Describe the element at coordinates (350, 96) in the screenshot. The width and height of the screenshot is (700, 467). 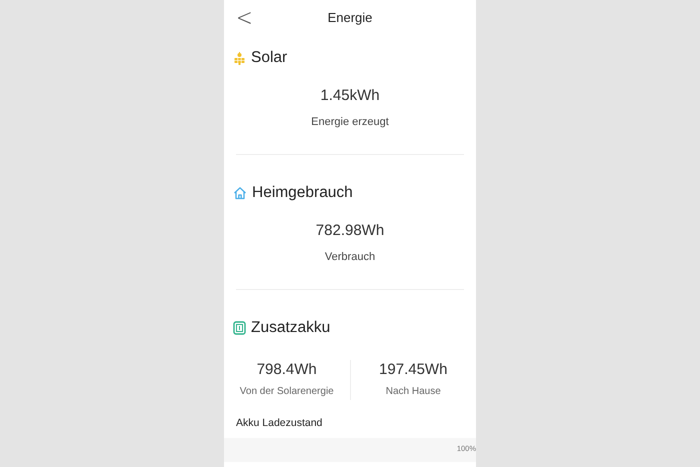
I see `stat-value: 1.45kWh` at that location.